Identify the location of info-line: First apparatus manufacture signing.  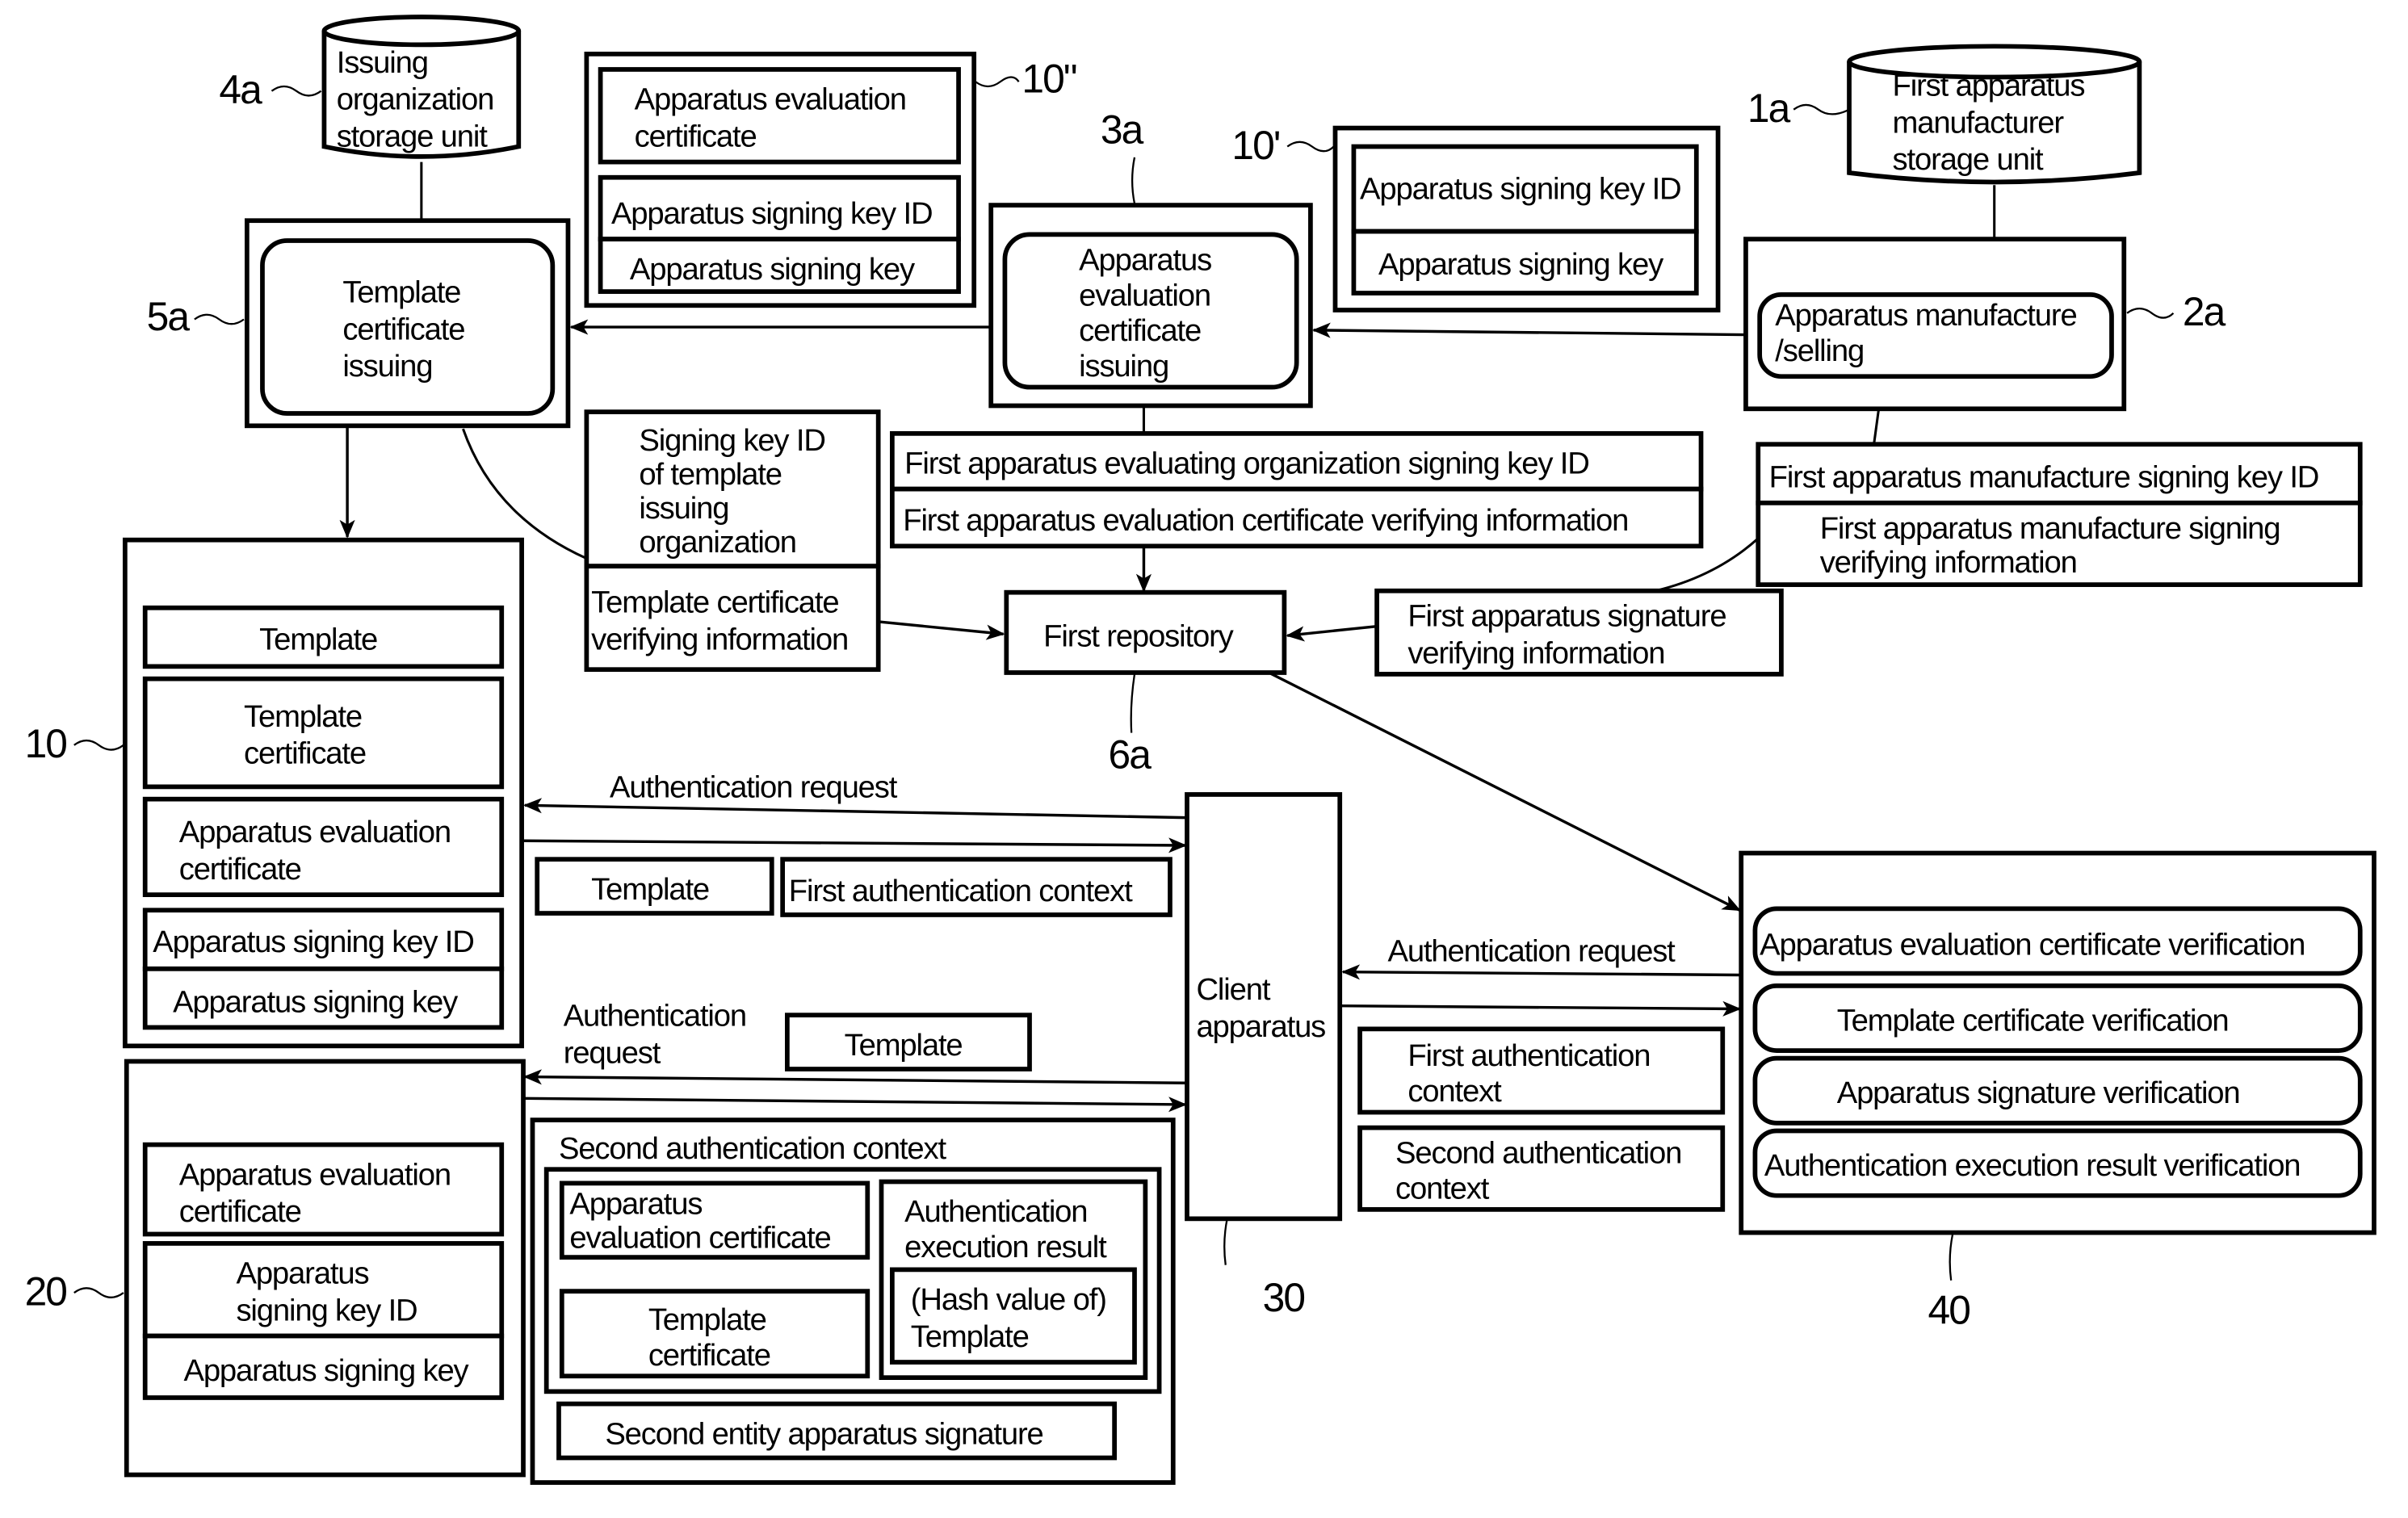
(2050, 528).